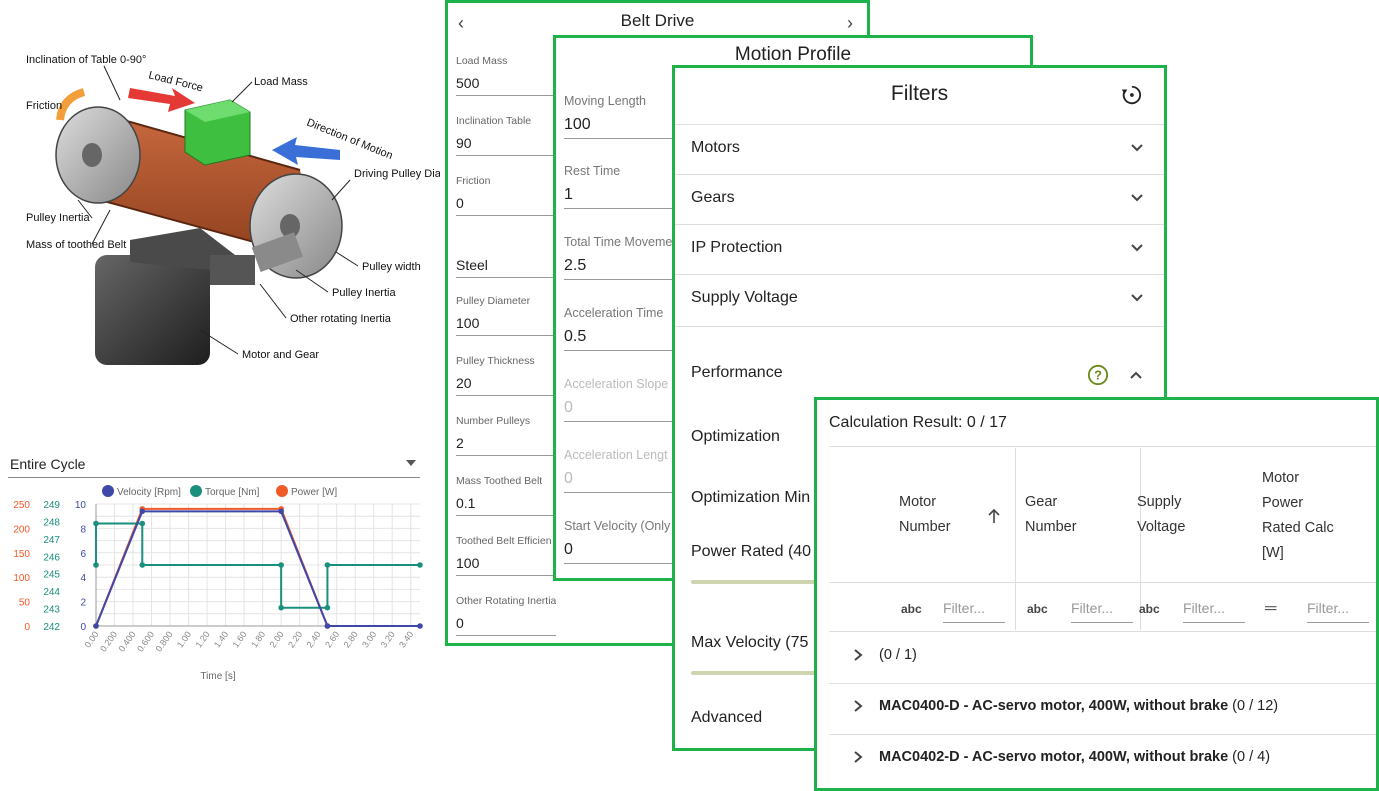 Image resolution: width=1379 pixels, height=791 pixels. What do you see at coordinates (214, 466) in the screenshot?
I see `cycle-select: Entire Cycle` at bounding box center [214, 466].